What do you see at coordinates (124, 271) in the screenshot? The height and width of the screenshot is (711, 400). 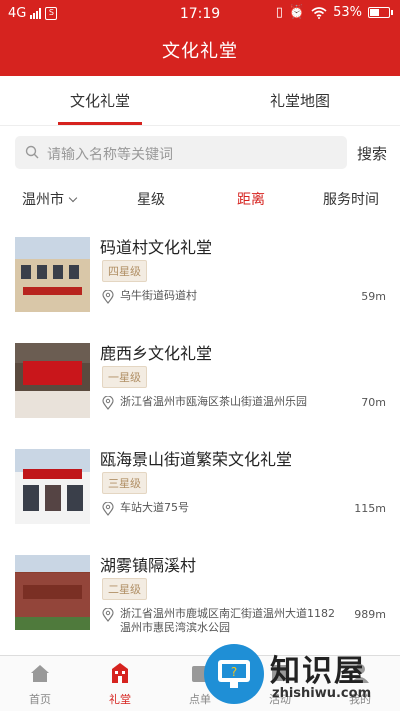 I see `star-badge: 四星级` at bounding box center [124, 271].